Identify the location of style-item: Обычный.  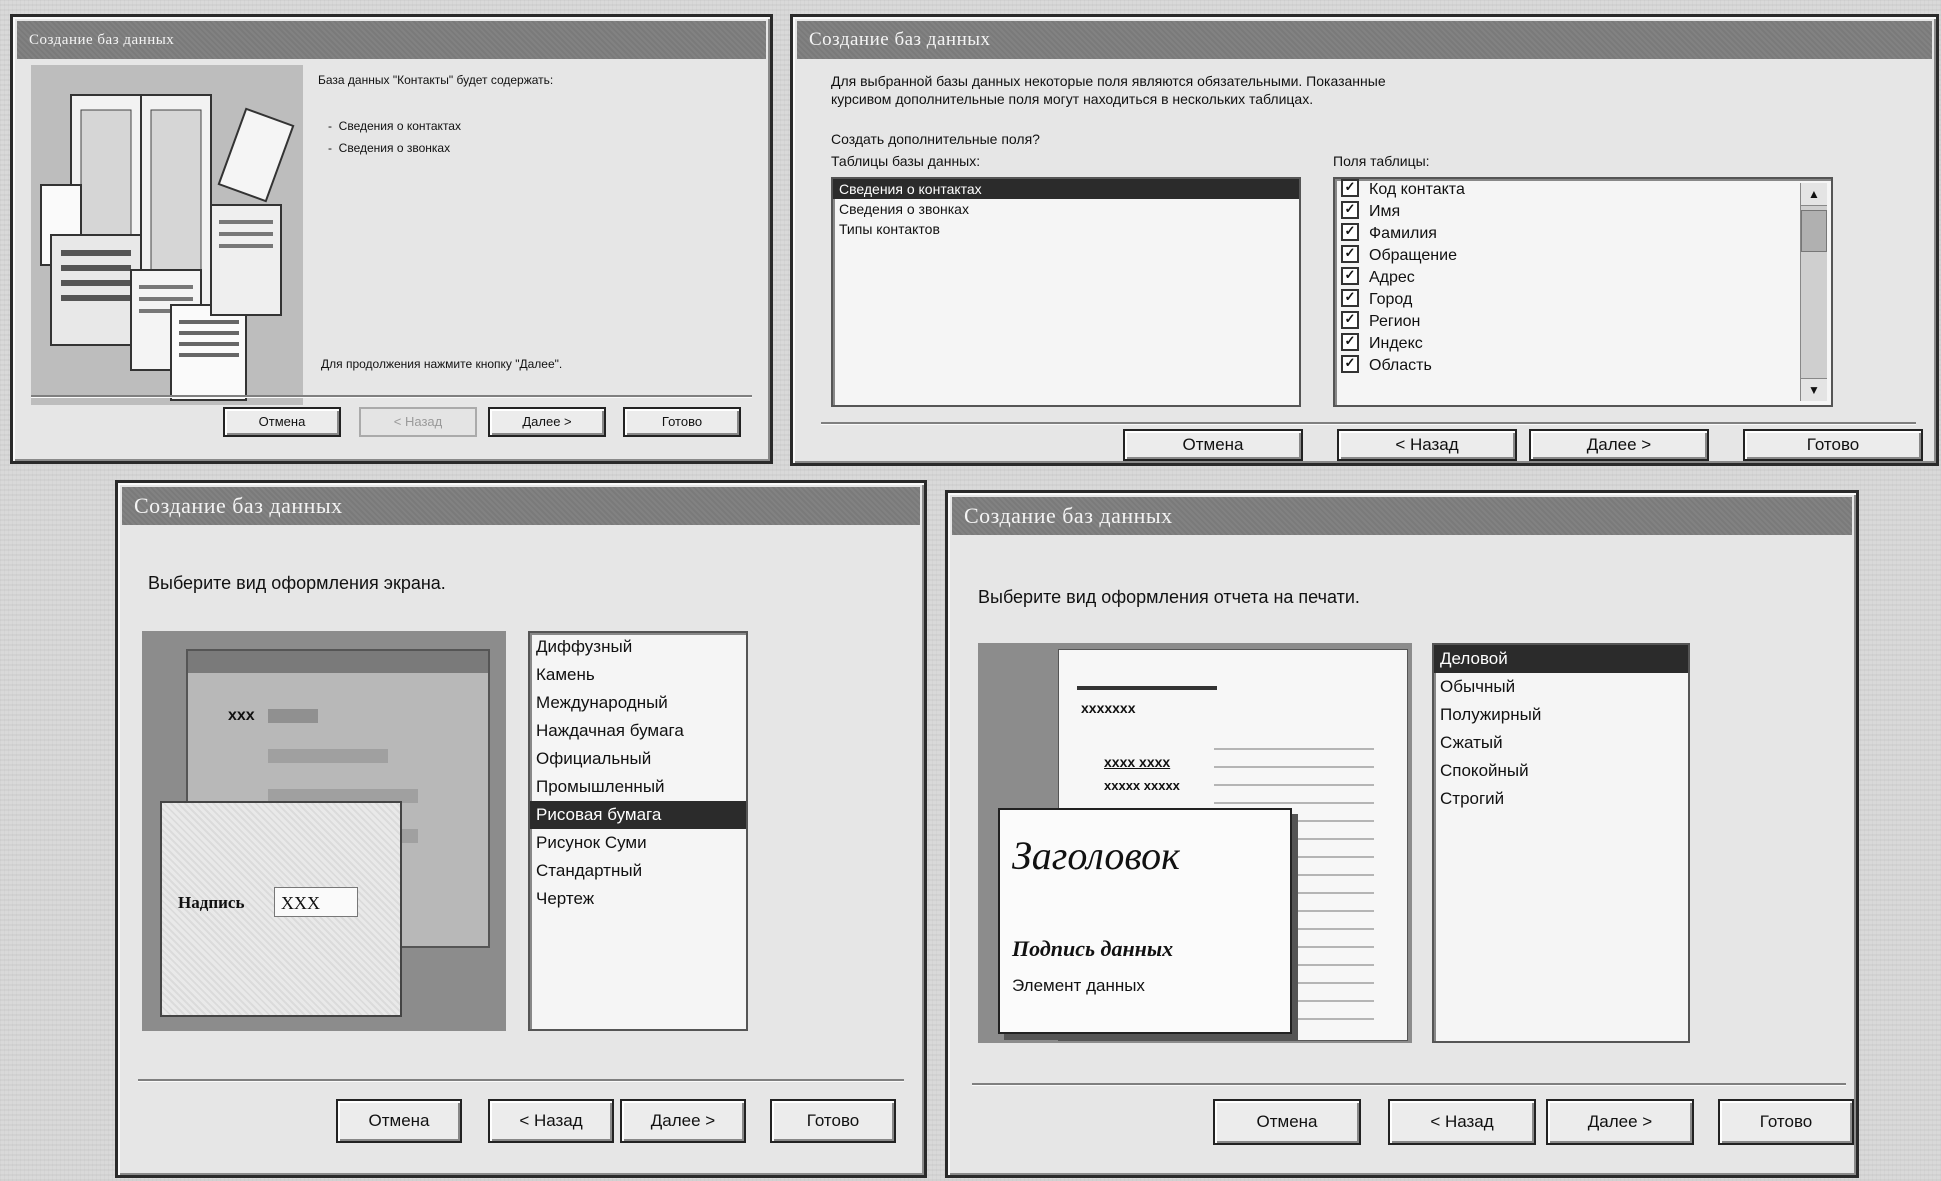
(1561, 687).